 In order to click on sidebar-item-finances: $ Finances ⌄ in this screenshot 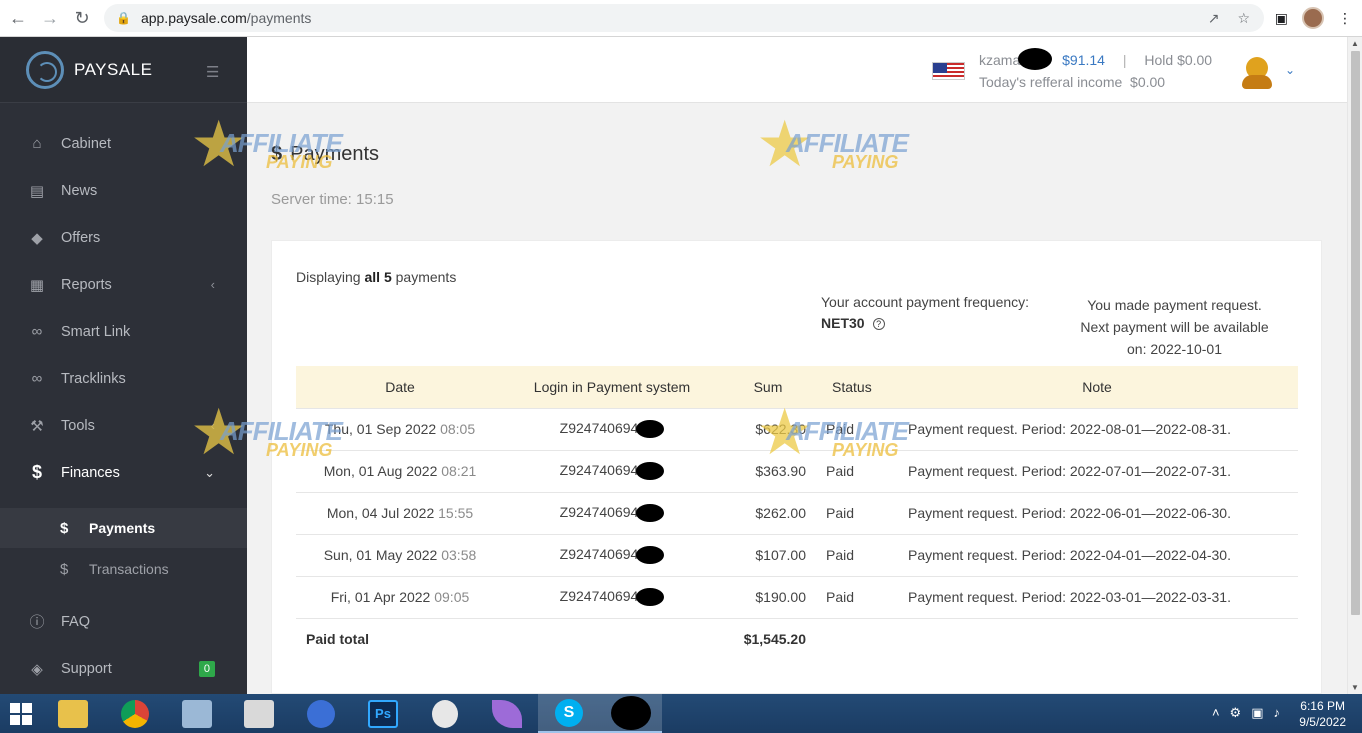, I will do `click(123, 472)`.